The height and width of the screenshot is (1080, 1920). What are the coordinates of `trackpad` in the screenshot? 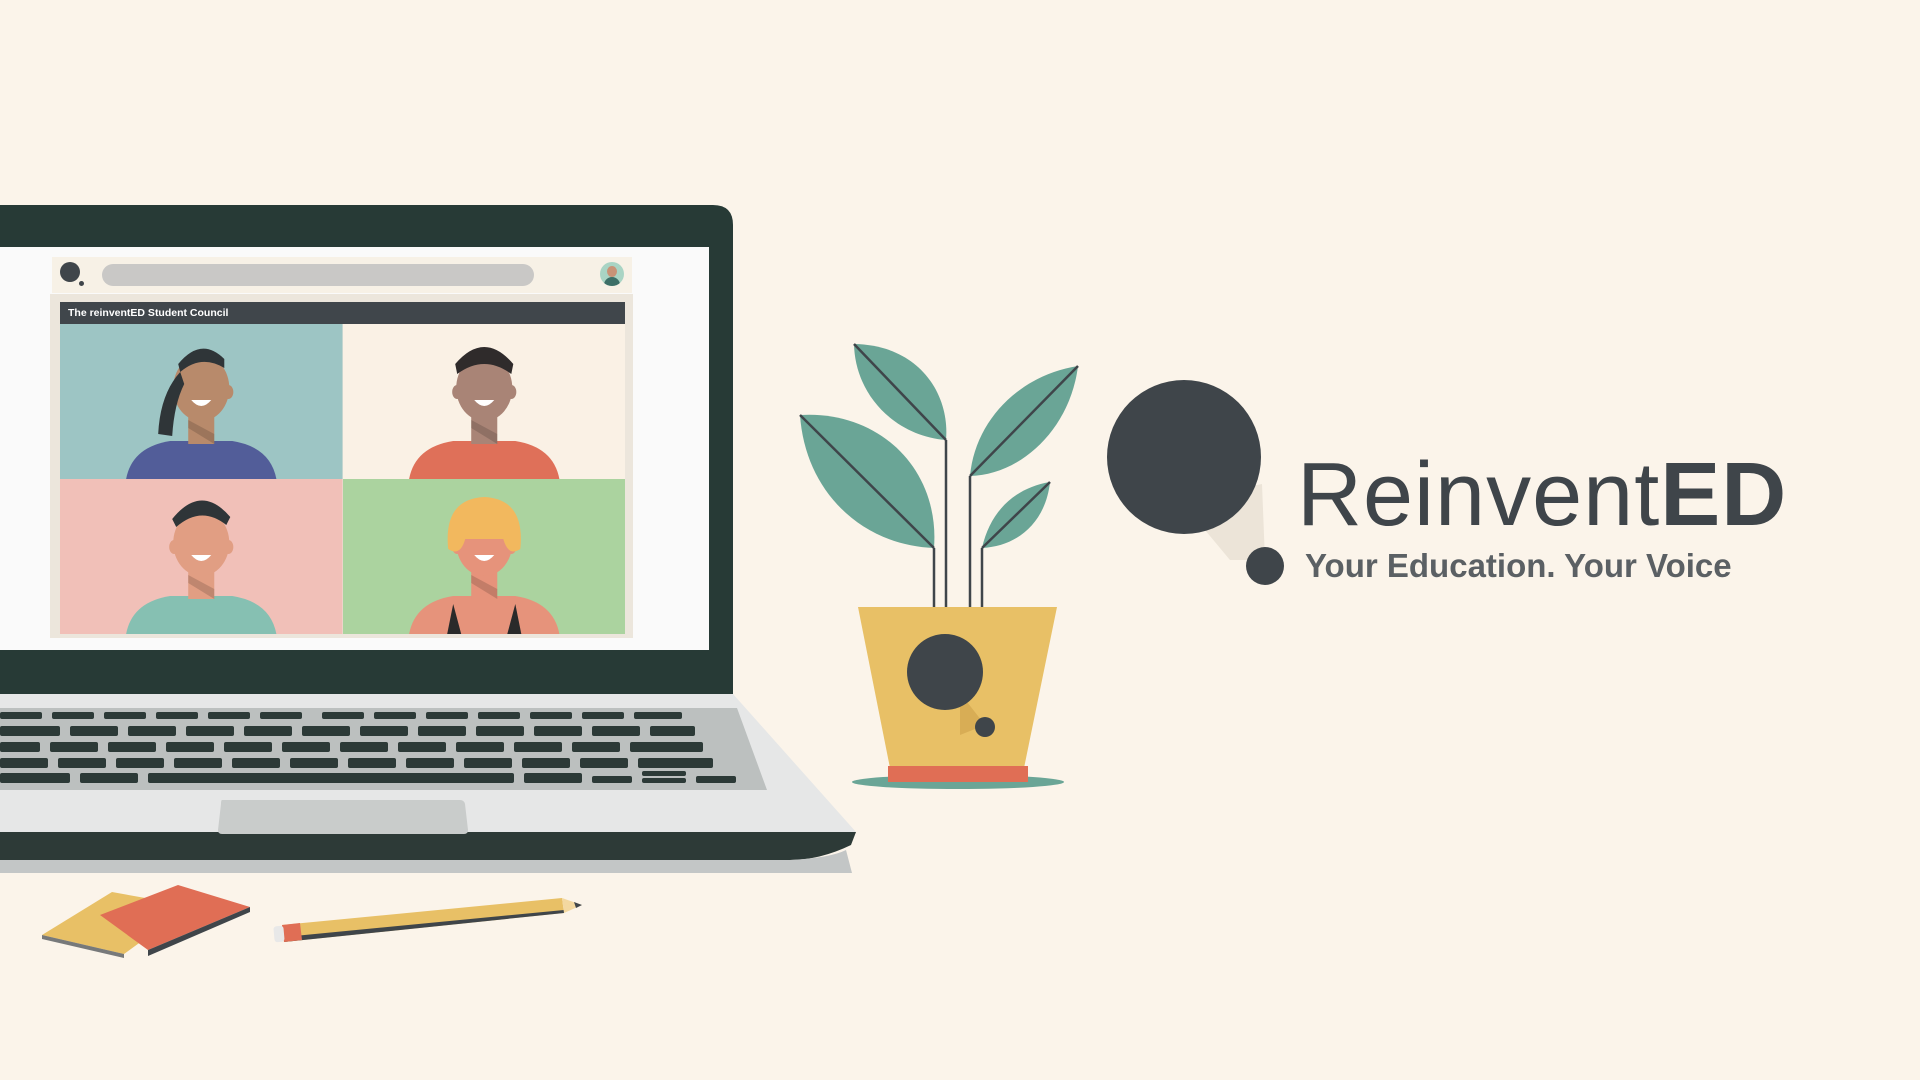 It's located at (343, 817).